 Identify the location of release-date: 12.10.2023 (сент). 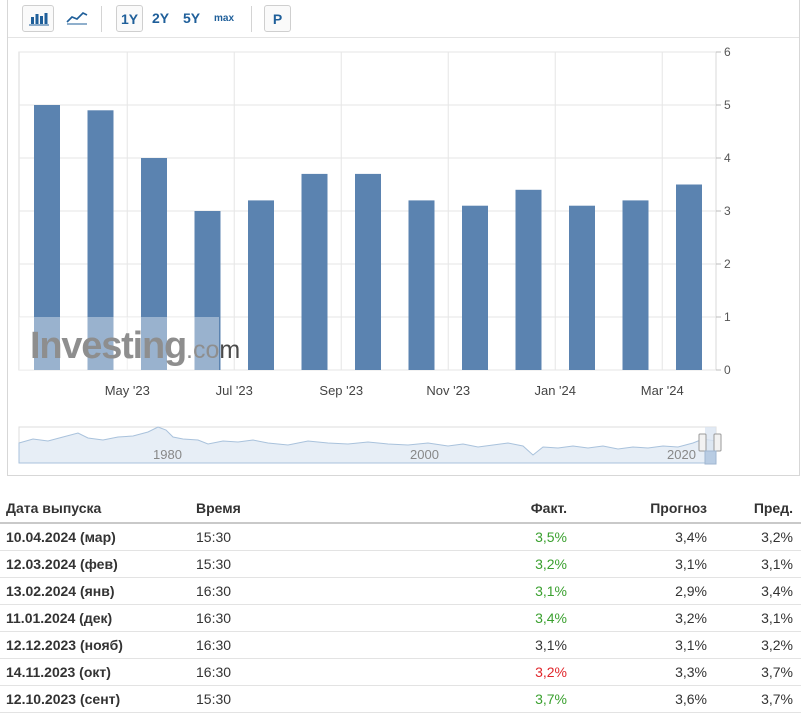
(95, 699).